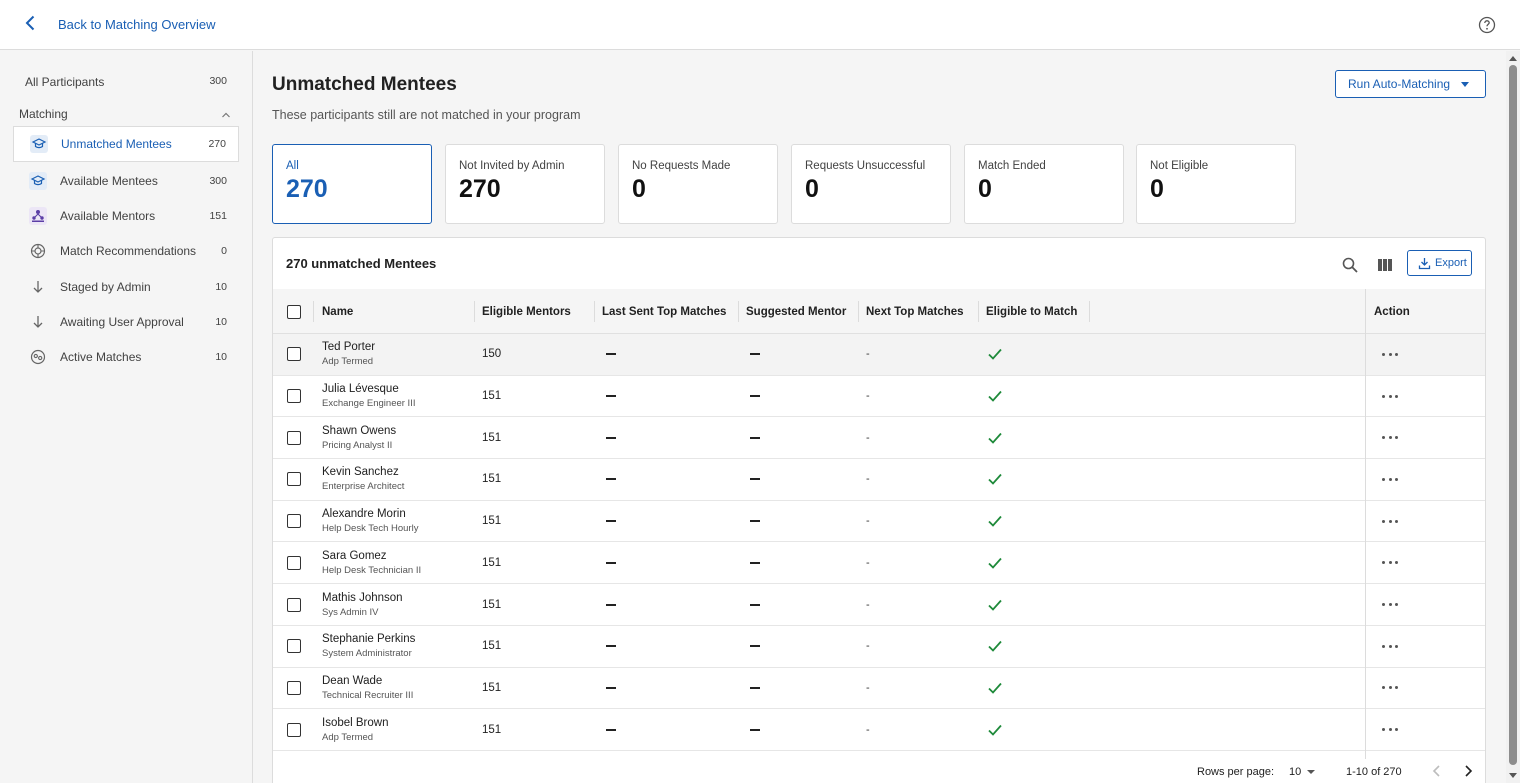 The width and height of the screenshot is (1520, 783). I want to click on scroll-up-arrow-icon, so click(1513, 58).